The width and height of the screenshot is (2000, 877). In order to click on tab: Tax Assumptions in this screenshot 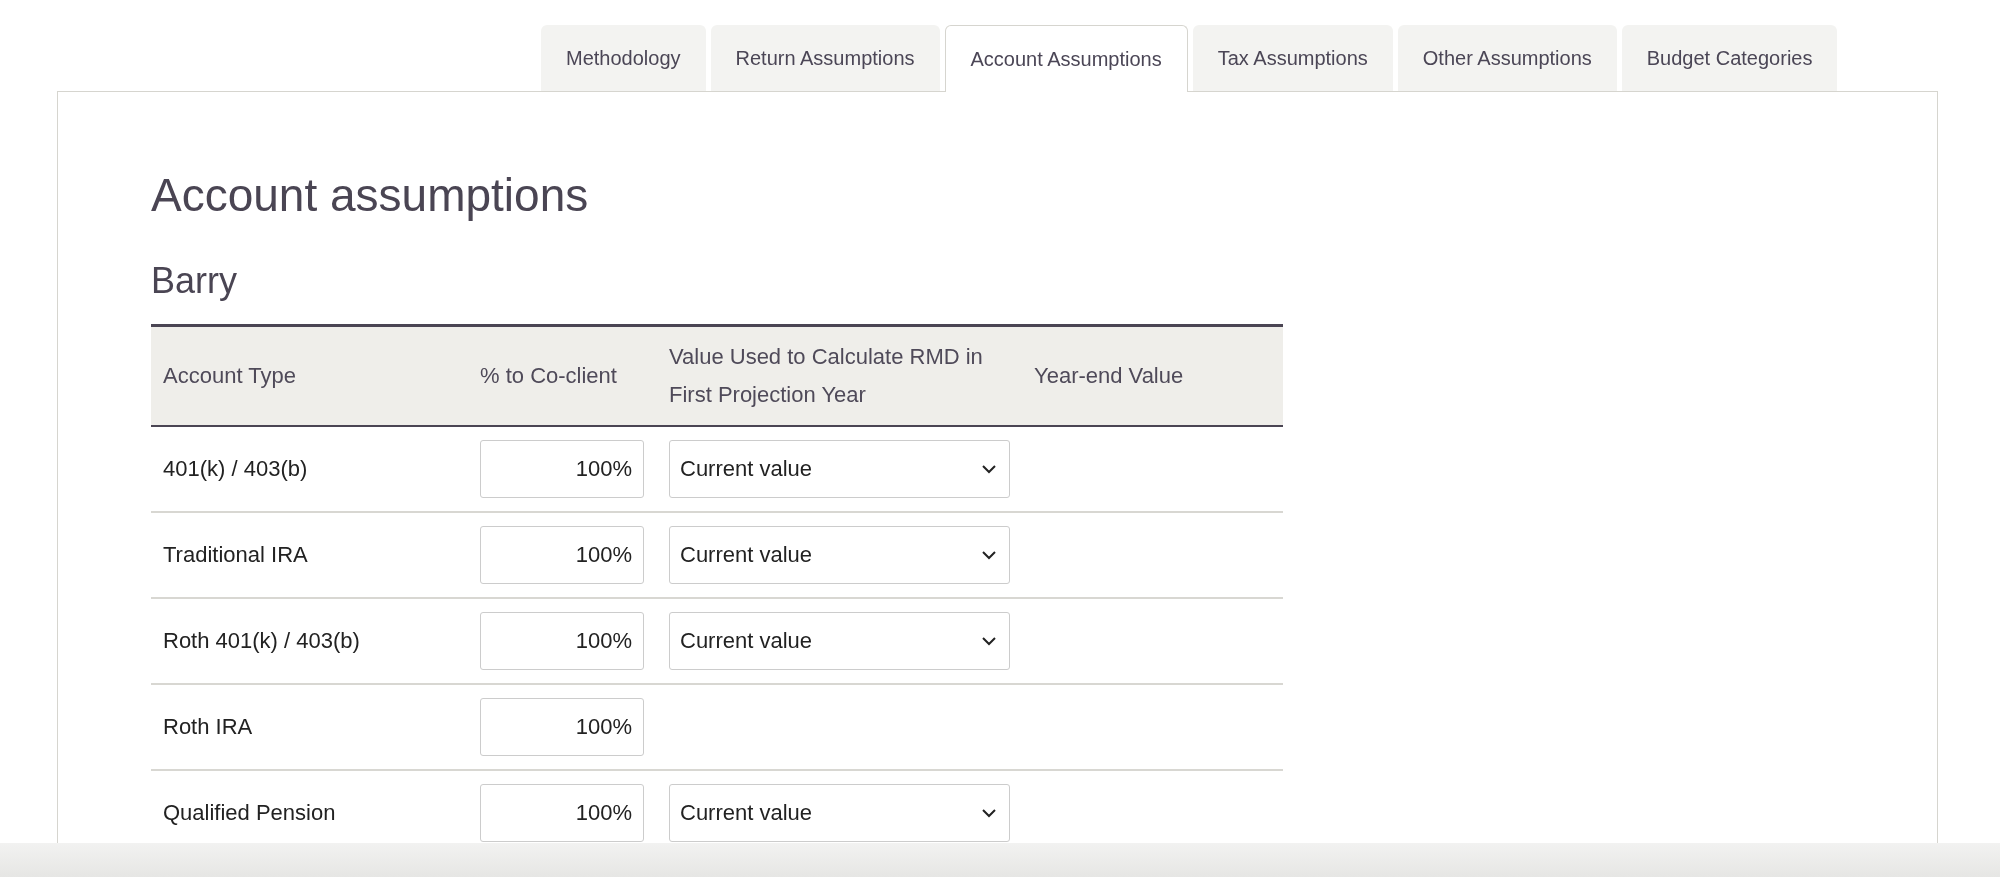, I will do `click(1292, 58)`.